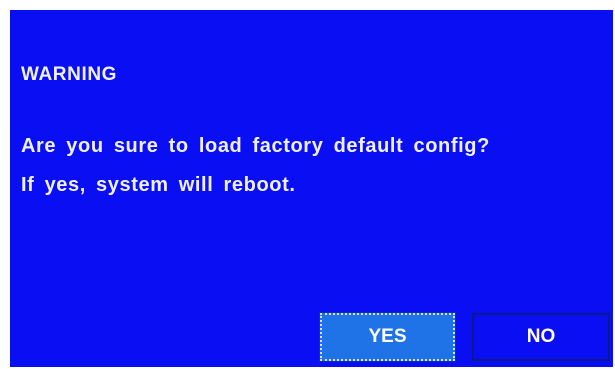 The width and height of the screenshot is (615, 369). I want to click on no-button: NO, so click(541, 337).